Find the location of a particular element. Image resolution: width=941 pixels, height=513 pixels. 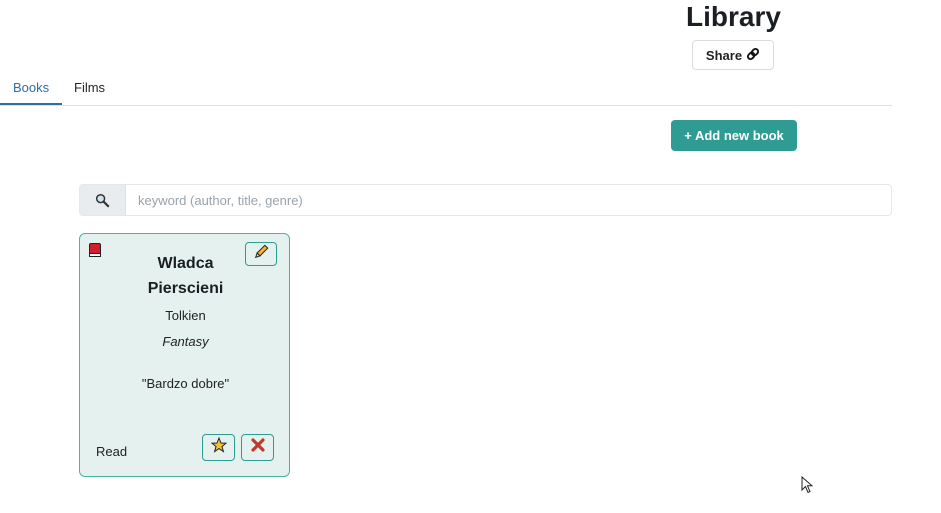

tab-films: Films is located at coordinates (89, 89).